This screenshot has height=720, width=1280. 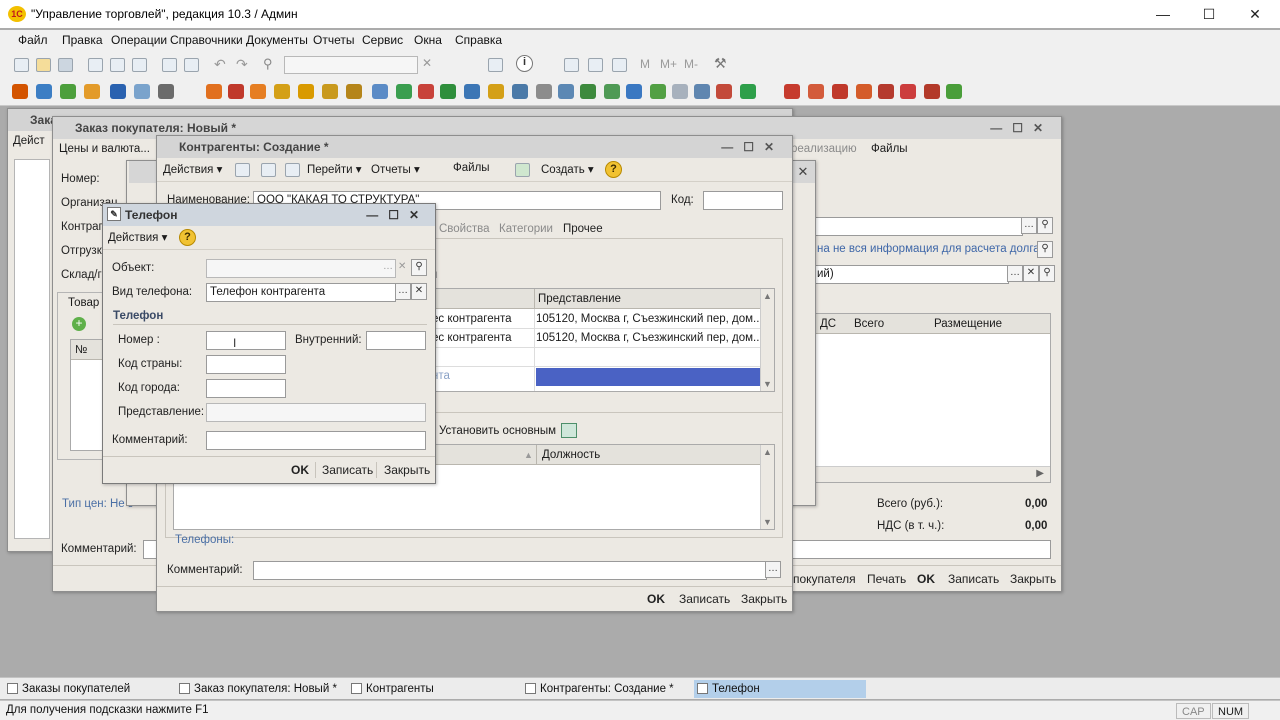 What do you see at coordinates (496, 91) in the screenshot?
I see `reserve-icon` at bounding box center [496, 91].